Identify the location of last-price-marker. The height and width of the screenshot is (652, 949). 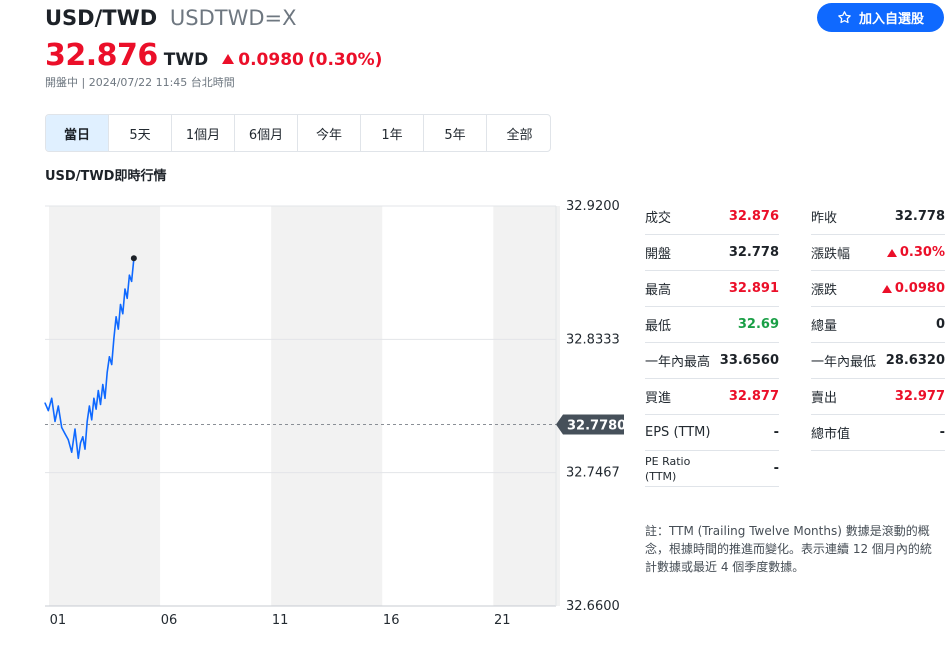
(133, 258).